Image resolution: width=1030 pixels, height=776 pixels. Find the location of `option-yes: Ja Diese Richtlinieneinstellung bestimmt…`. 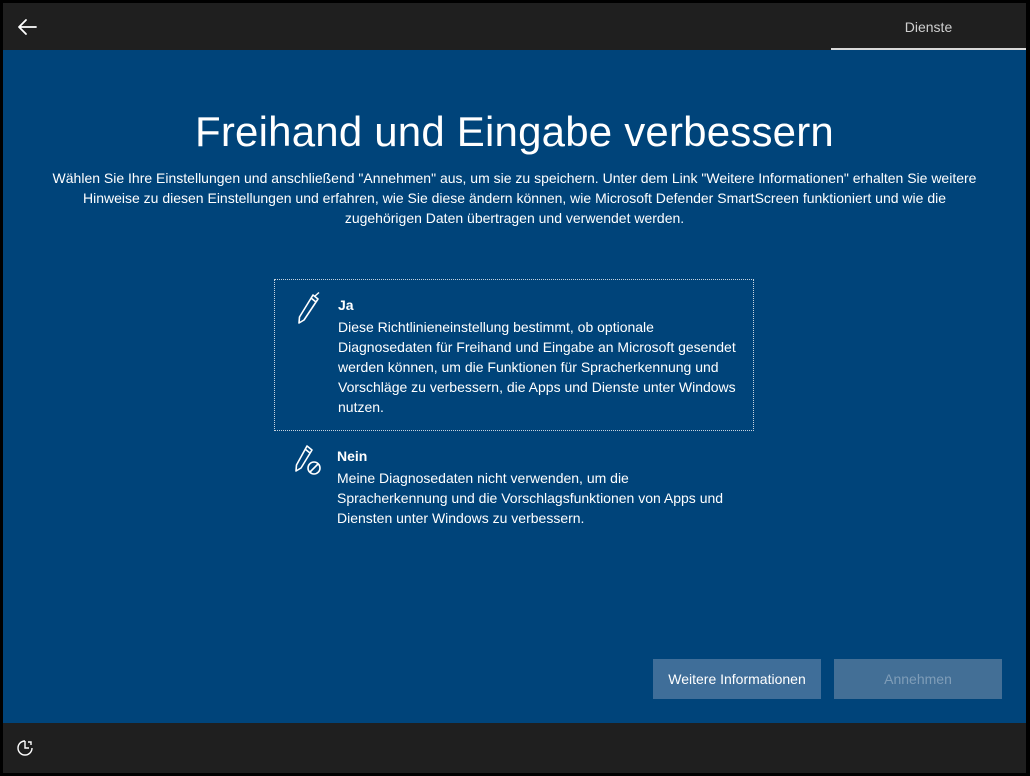

option-yes: Ja Diese Richtlinieneinstellung bestimmt… is located at coordinates (514, 355).